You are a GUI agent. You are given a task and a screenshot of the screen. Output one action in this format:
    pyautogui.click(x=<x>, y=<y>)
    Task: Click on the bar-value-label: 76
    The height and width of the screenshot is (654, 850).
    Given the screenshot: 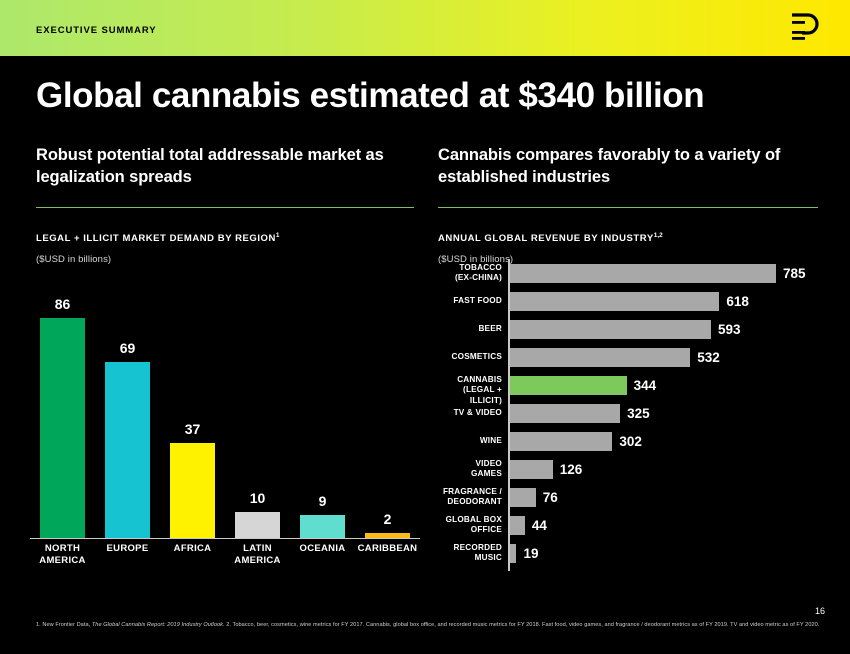 What is the action you would take?
    pyautogui.click(x=550, y=497)
    